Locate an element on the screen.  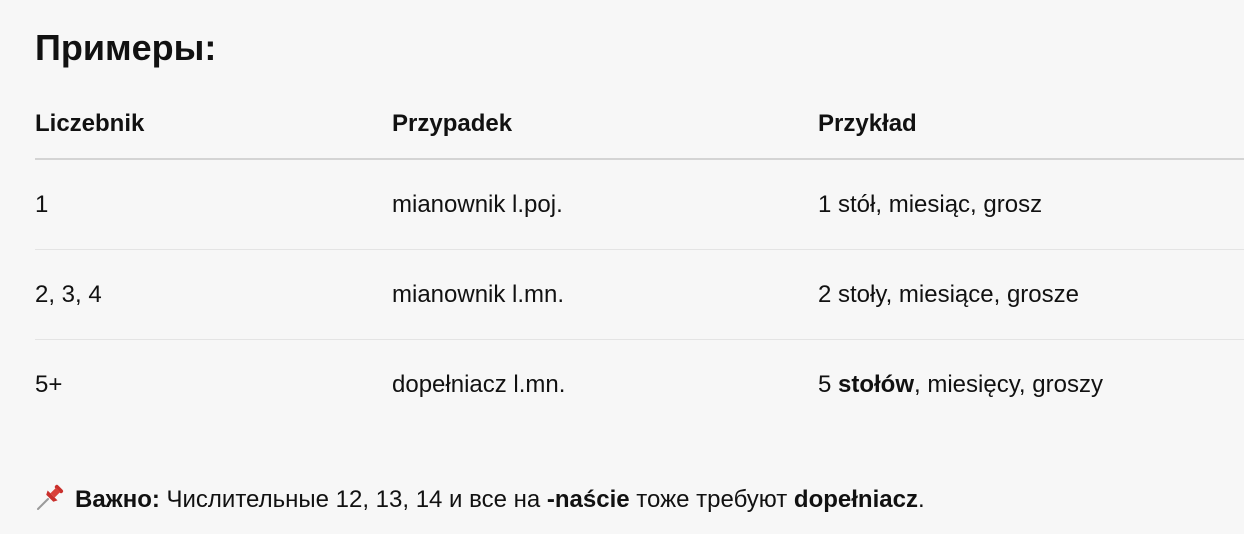
cell-example: 2 stoły, miesiące, grosze is located at coordinates (1031, 294).